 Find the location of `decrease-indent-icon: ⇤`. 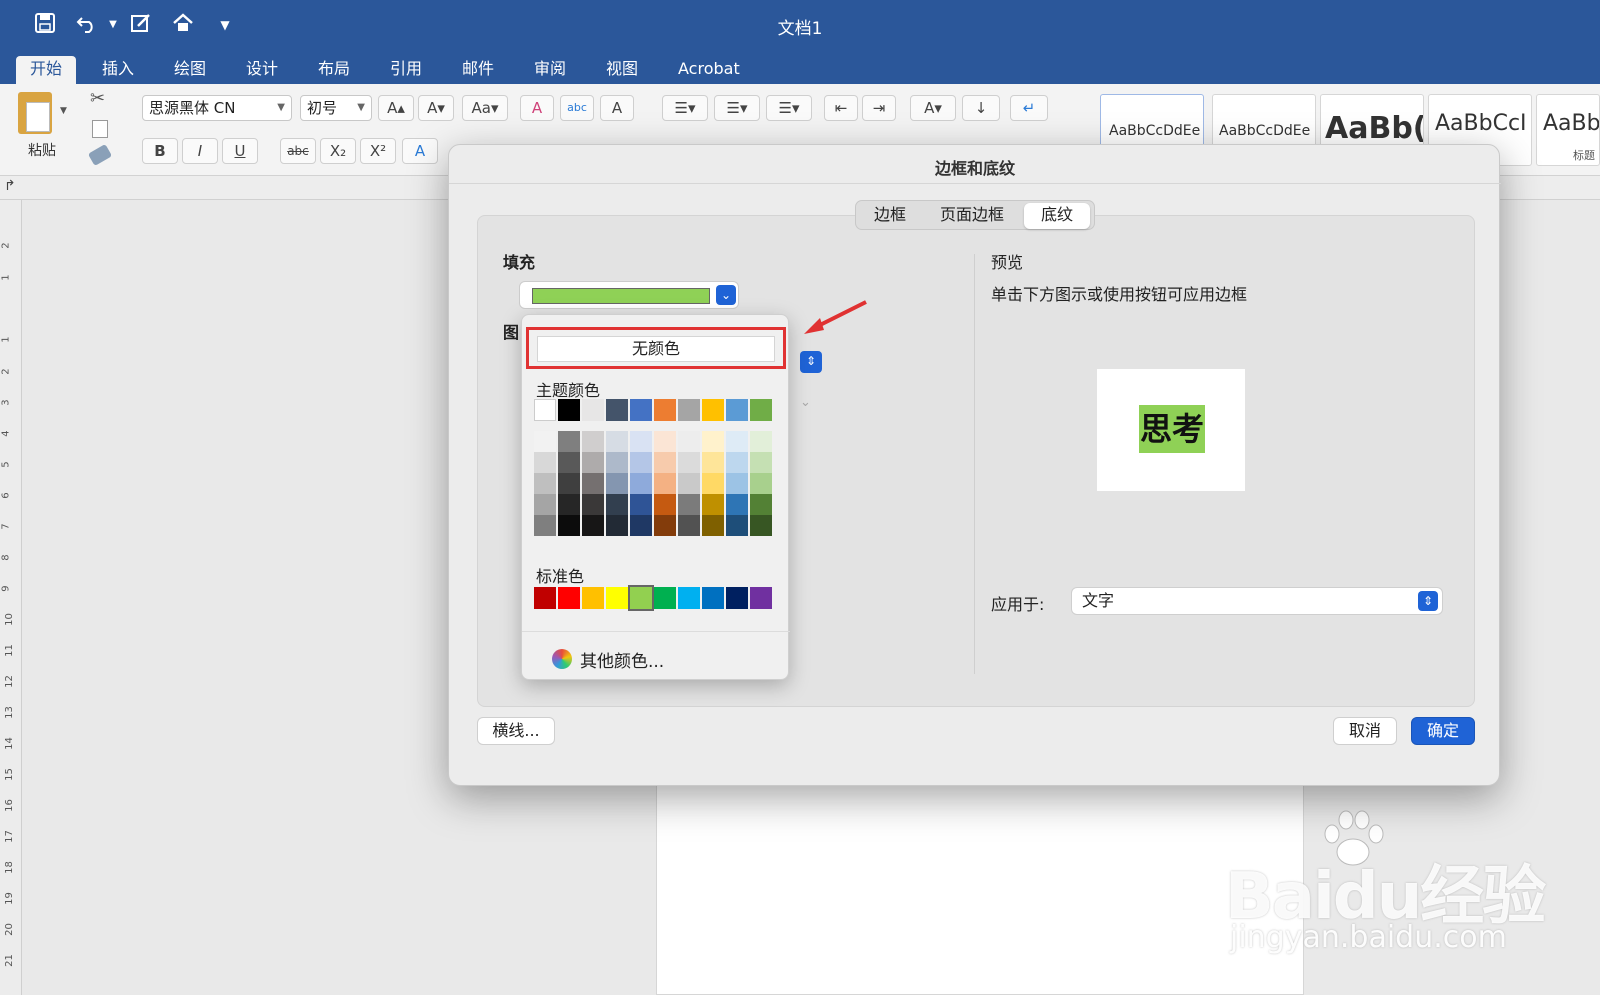

decrease-indent-icon: ⇤ is located at coordinates (841, 108).